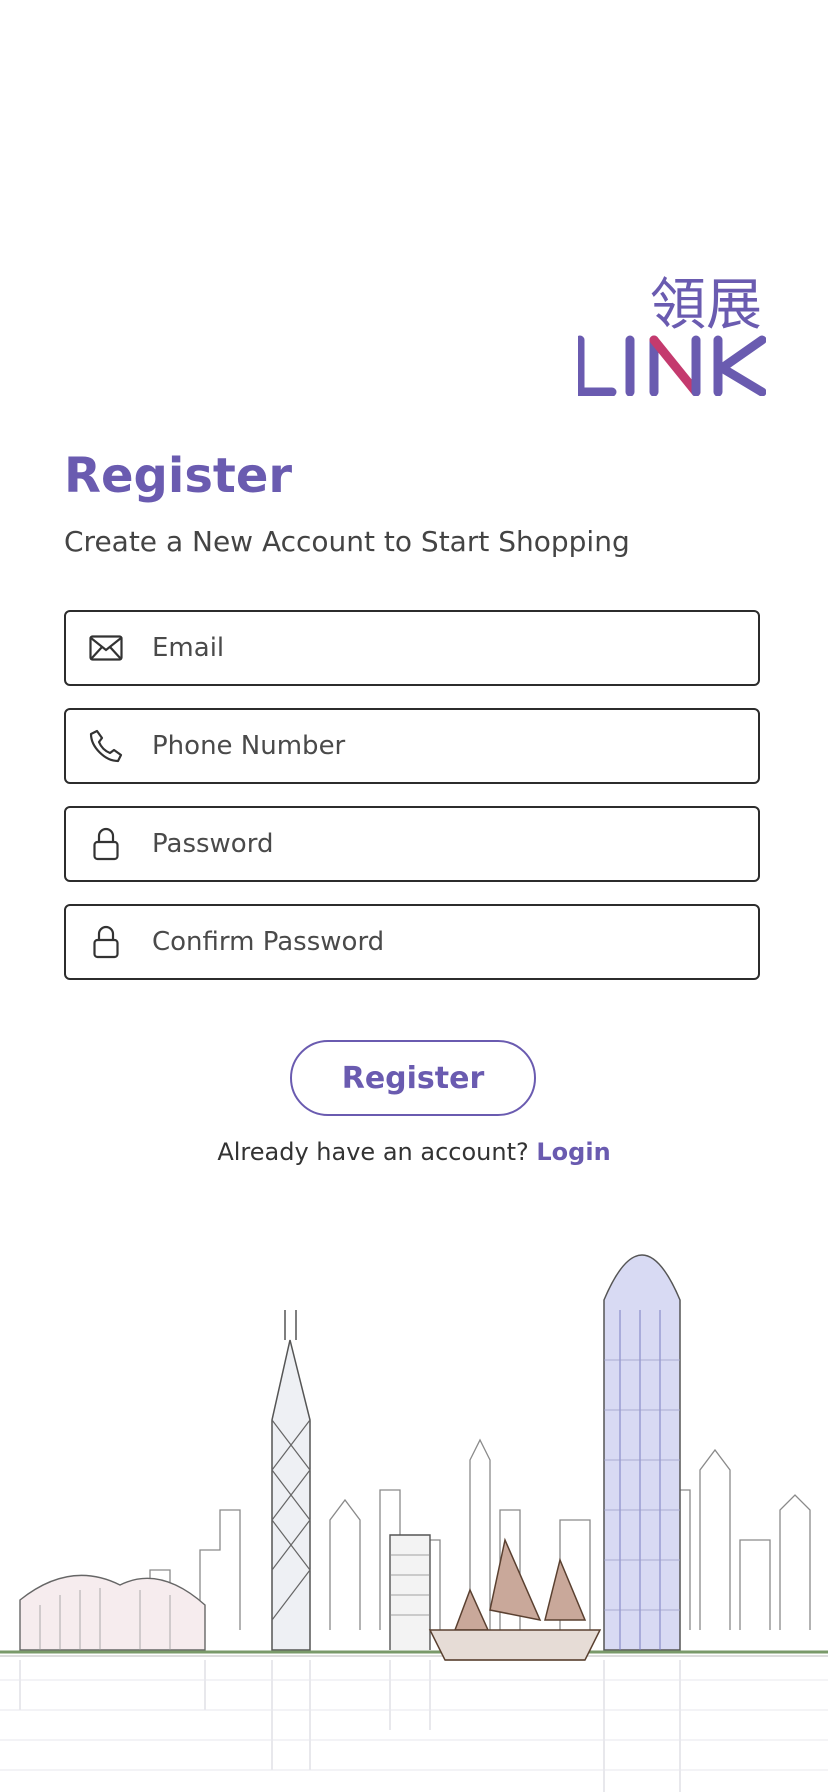 The height and width of the screenshot is (1792, 828). Describe the element at coordinates (740, 366) in the screenshot. I see `logo-letter-k` at that location.